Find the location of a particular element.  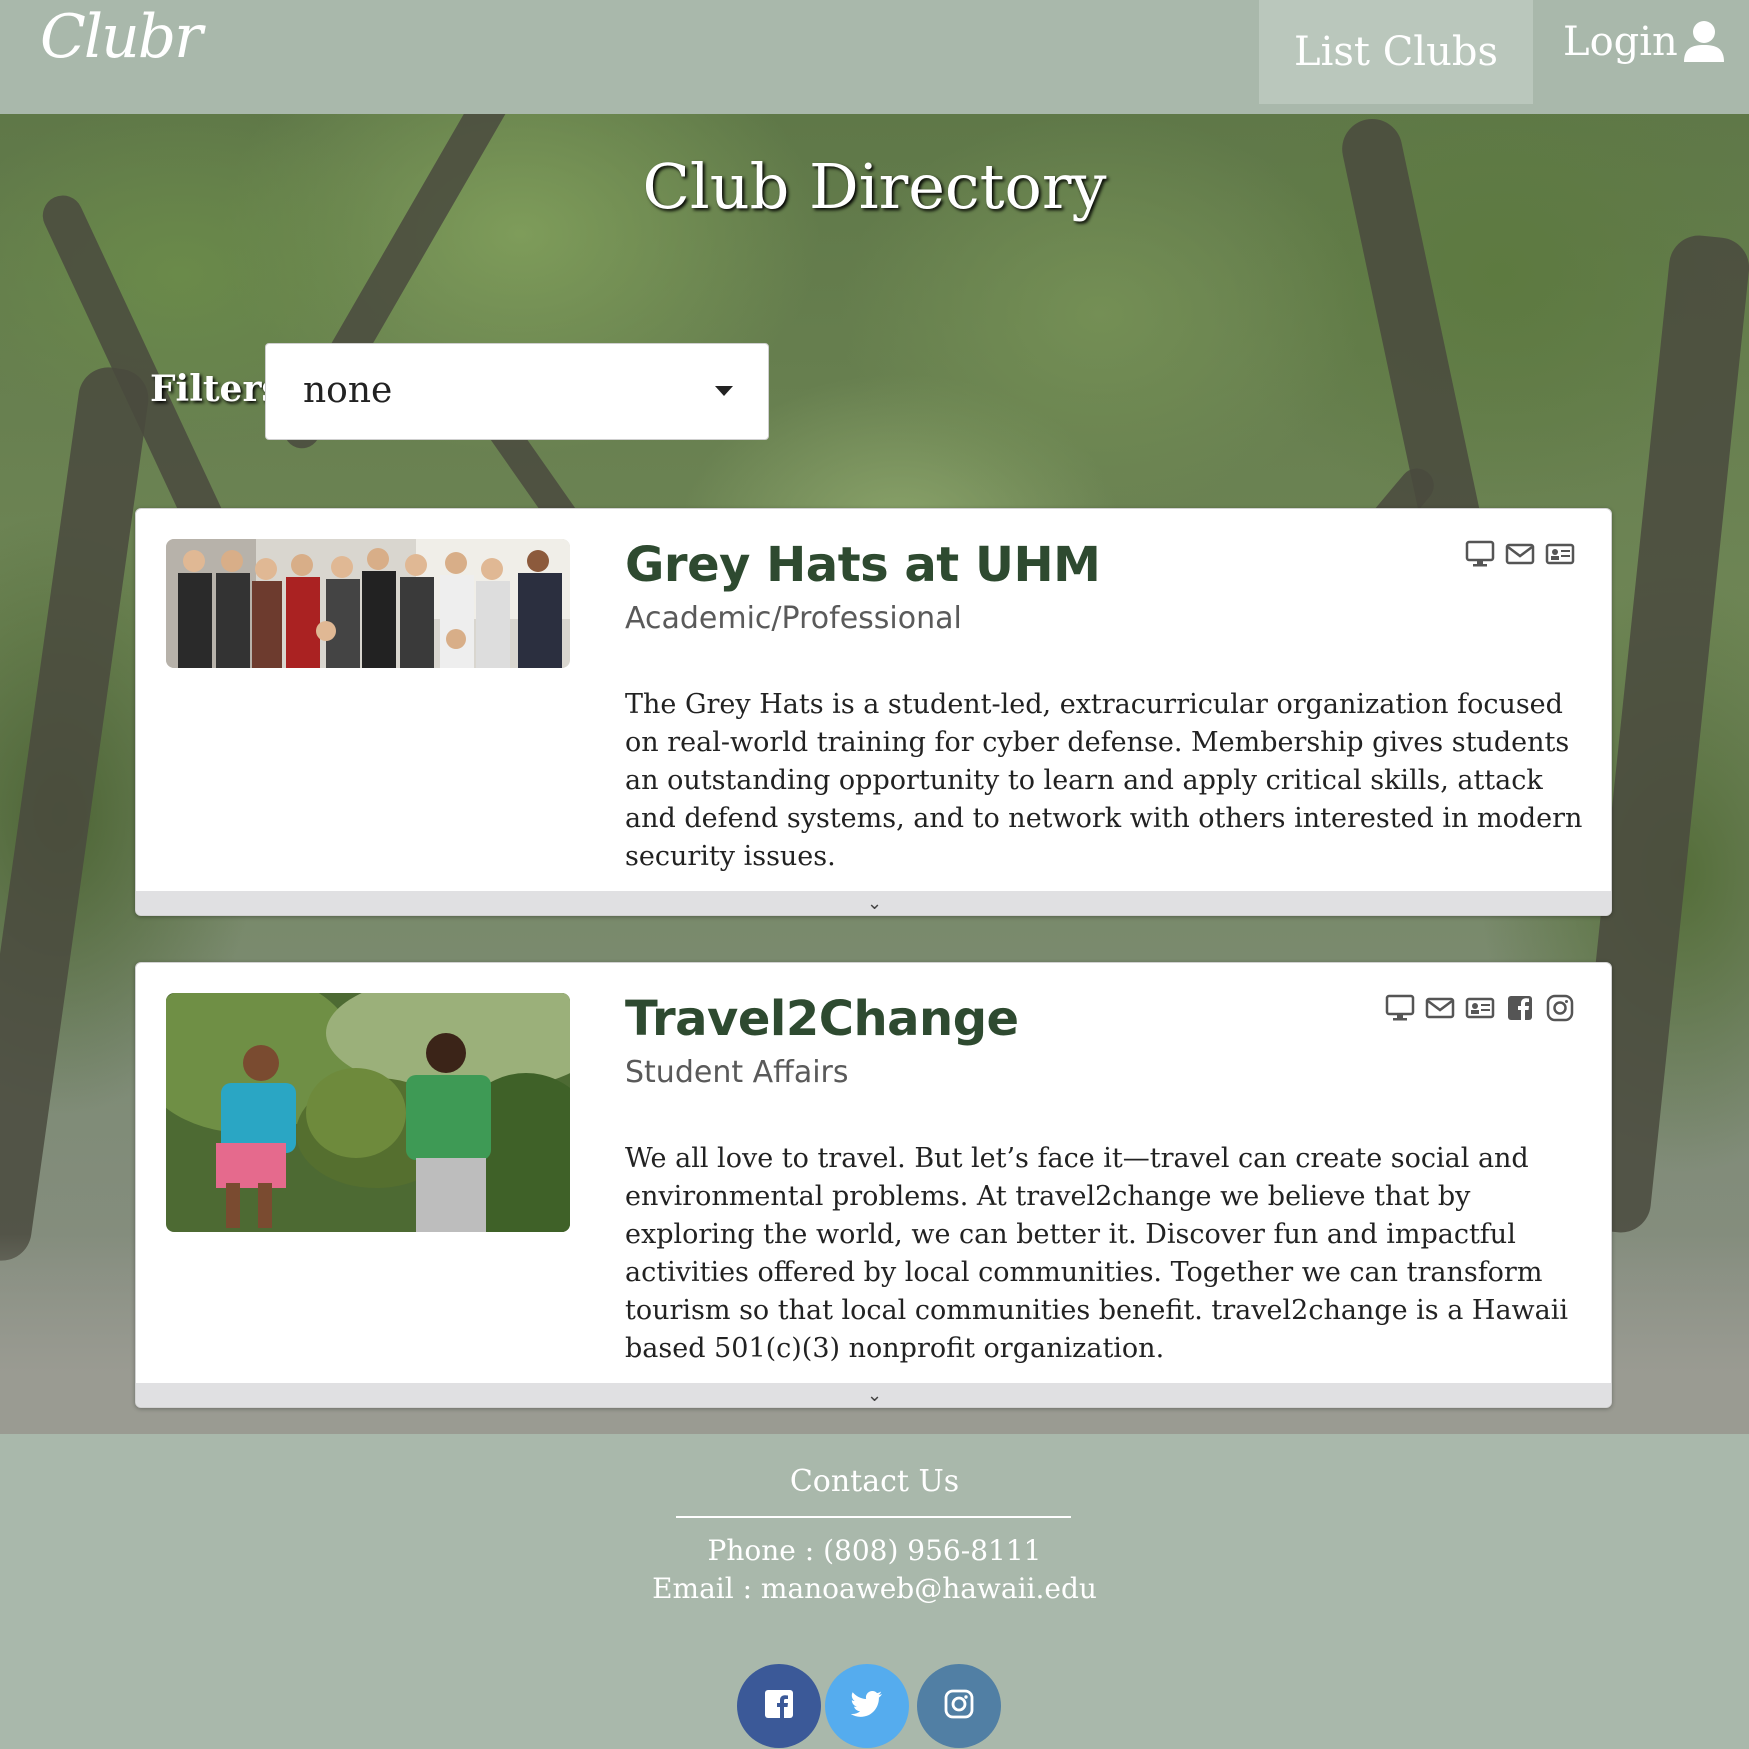

login-label: Login is located at coordinates (1620, 42).